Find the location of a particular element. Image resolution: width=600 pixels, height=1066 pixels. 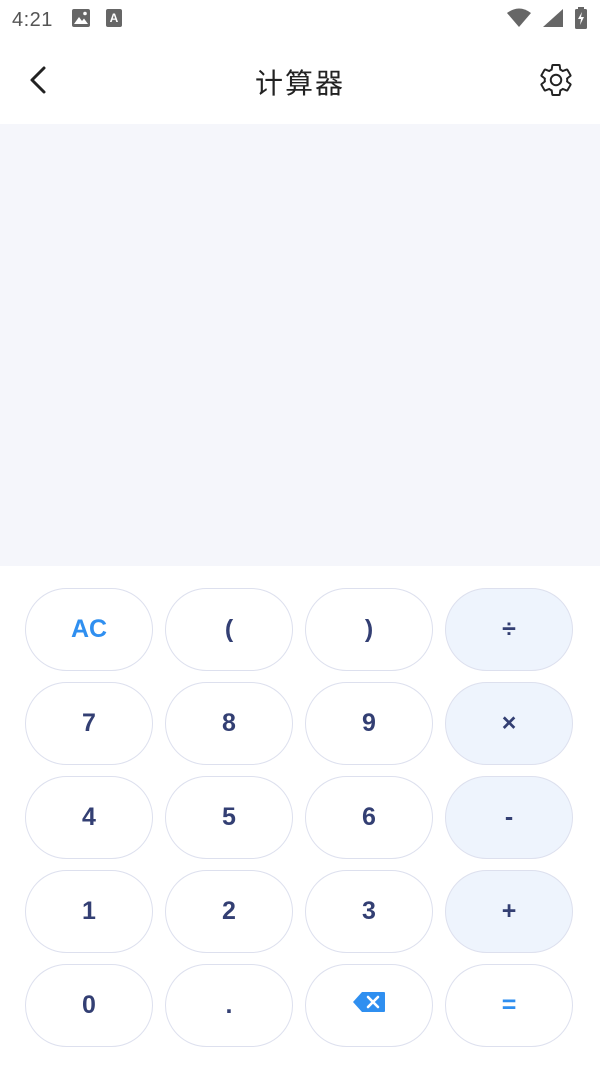

digit-8-button: 8 is located at coordinates (229, 723).